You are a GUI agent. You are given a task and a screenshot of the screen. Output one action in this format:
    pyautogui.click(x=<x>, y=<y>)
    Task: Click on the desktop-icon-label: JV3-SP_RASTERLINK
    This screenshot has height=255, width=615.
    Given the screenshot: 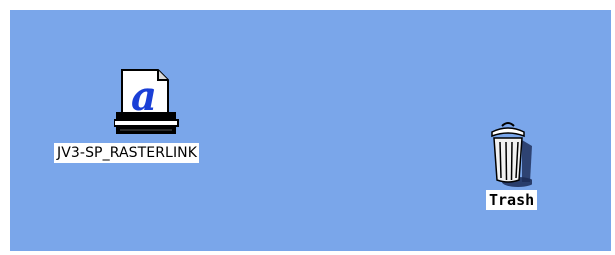 What is the action you would take?
    pyautogui.click(x=127, y=153)
    